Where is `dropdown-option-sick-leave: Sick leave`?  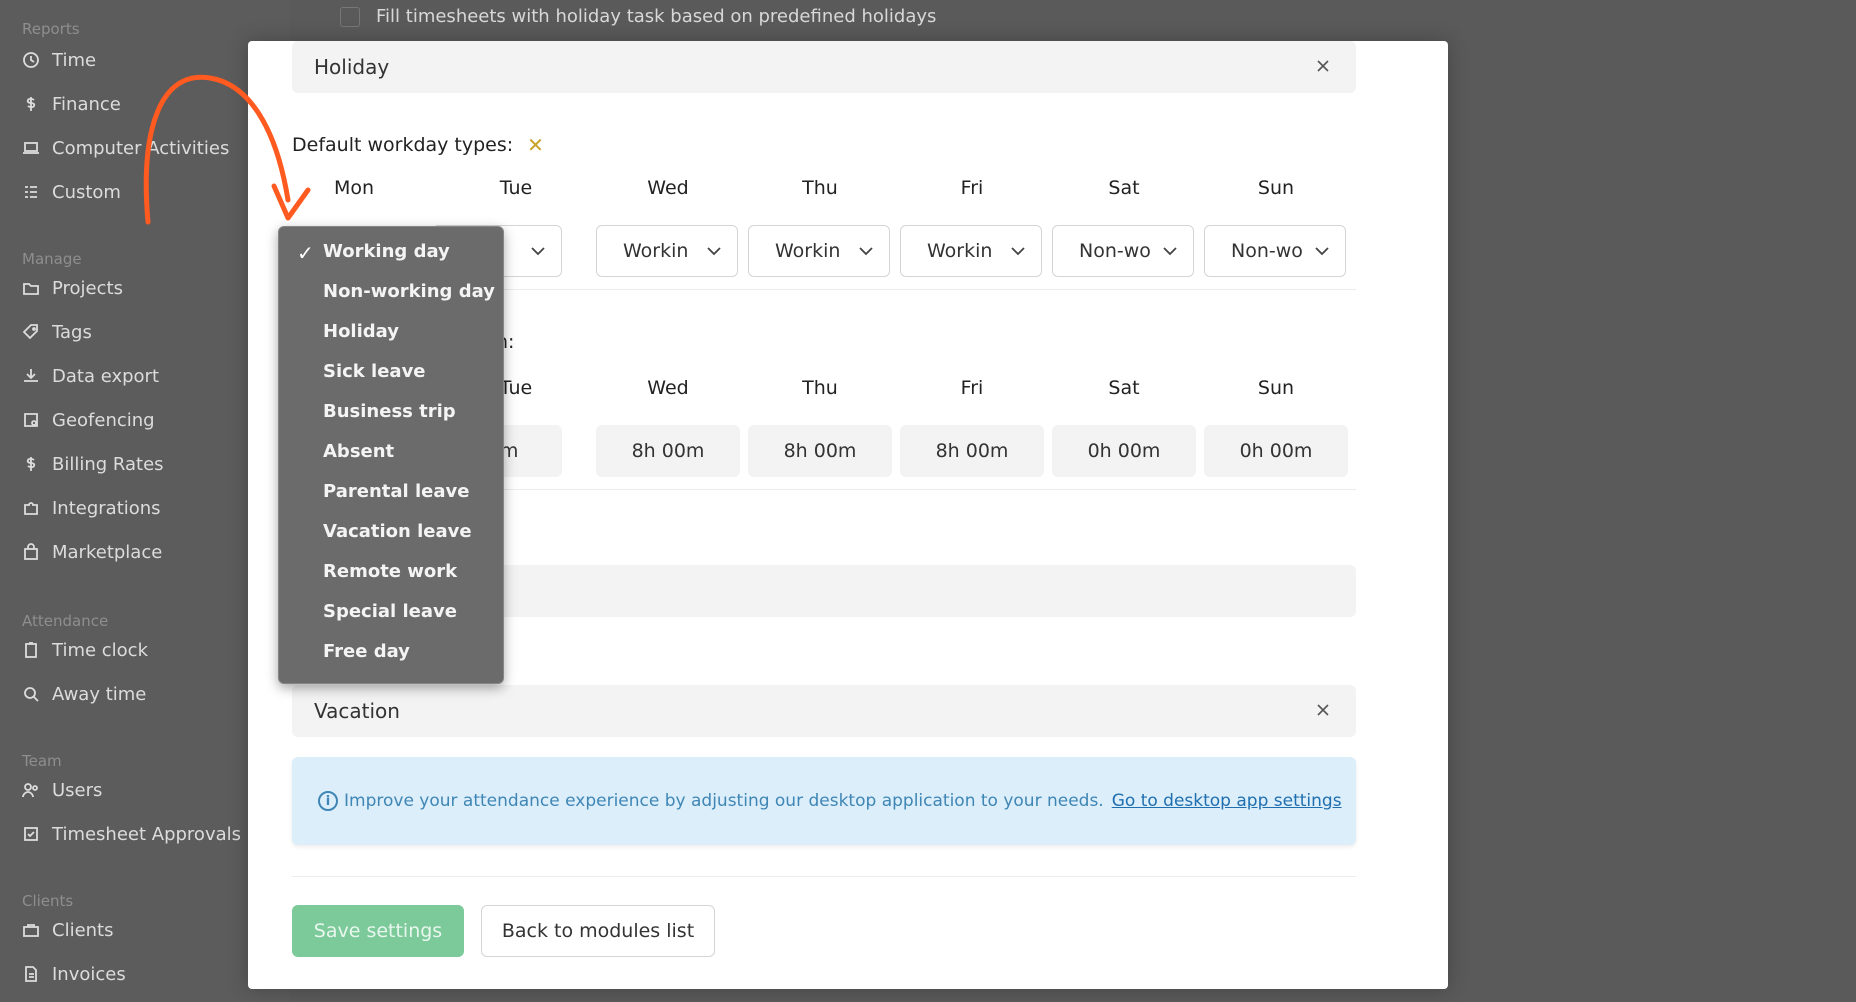 dropdown-option-sick-leave: Sick leave is located at coordinates (374, 371).